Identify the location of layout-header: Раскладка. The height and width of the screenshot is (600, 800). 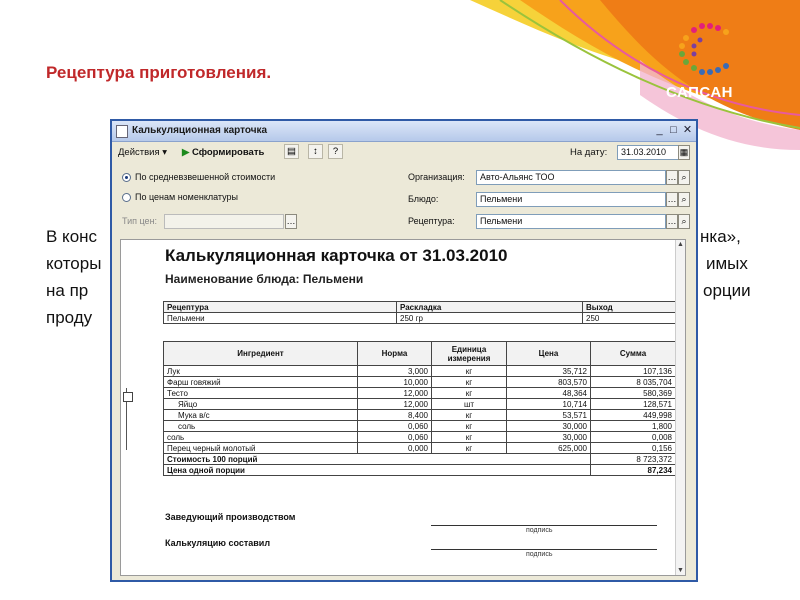
(489, 307).